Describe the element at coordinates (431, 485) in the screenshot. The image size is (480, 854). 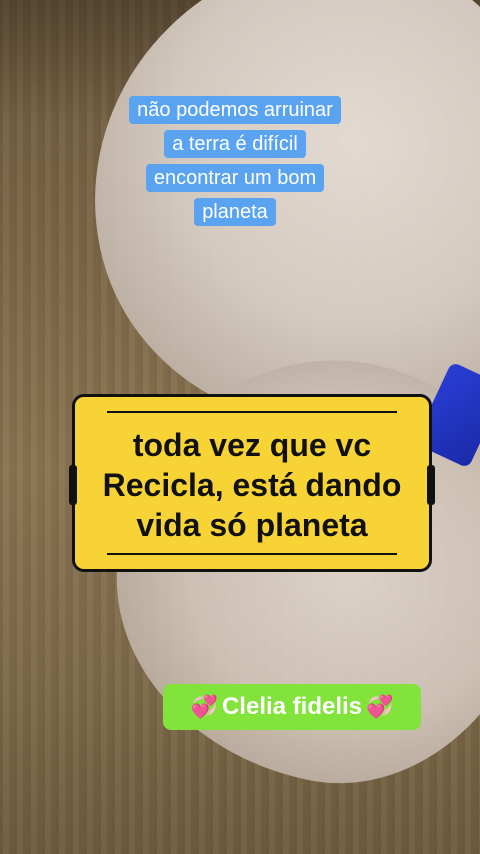
I see `right-notch` at that location.